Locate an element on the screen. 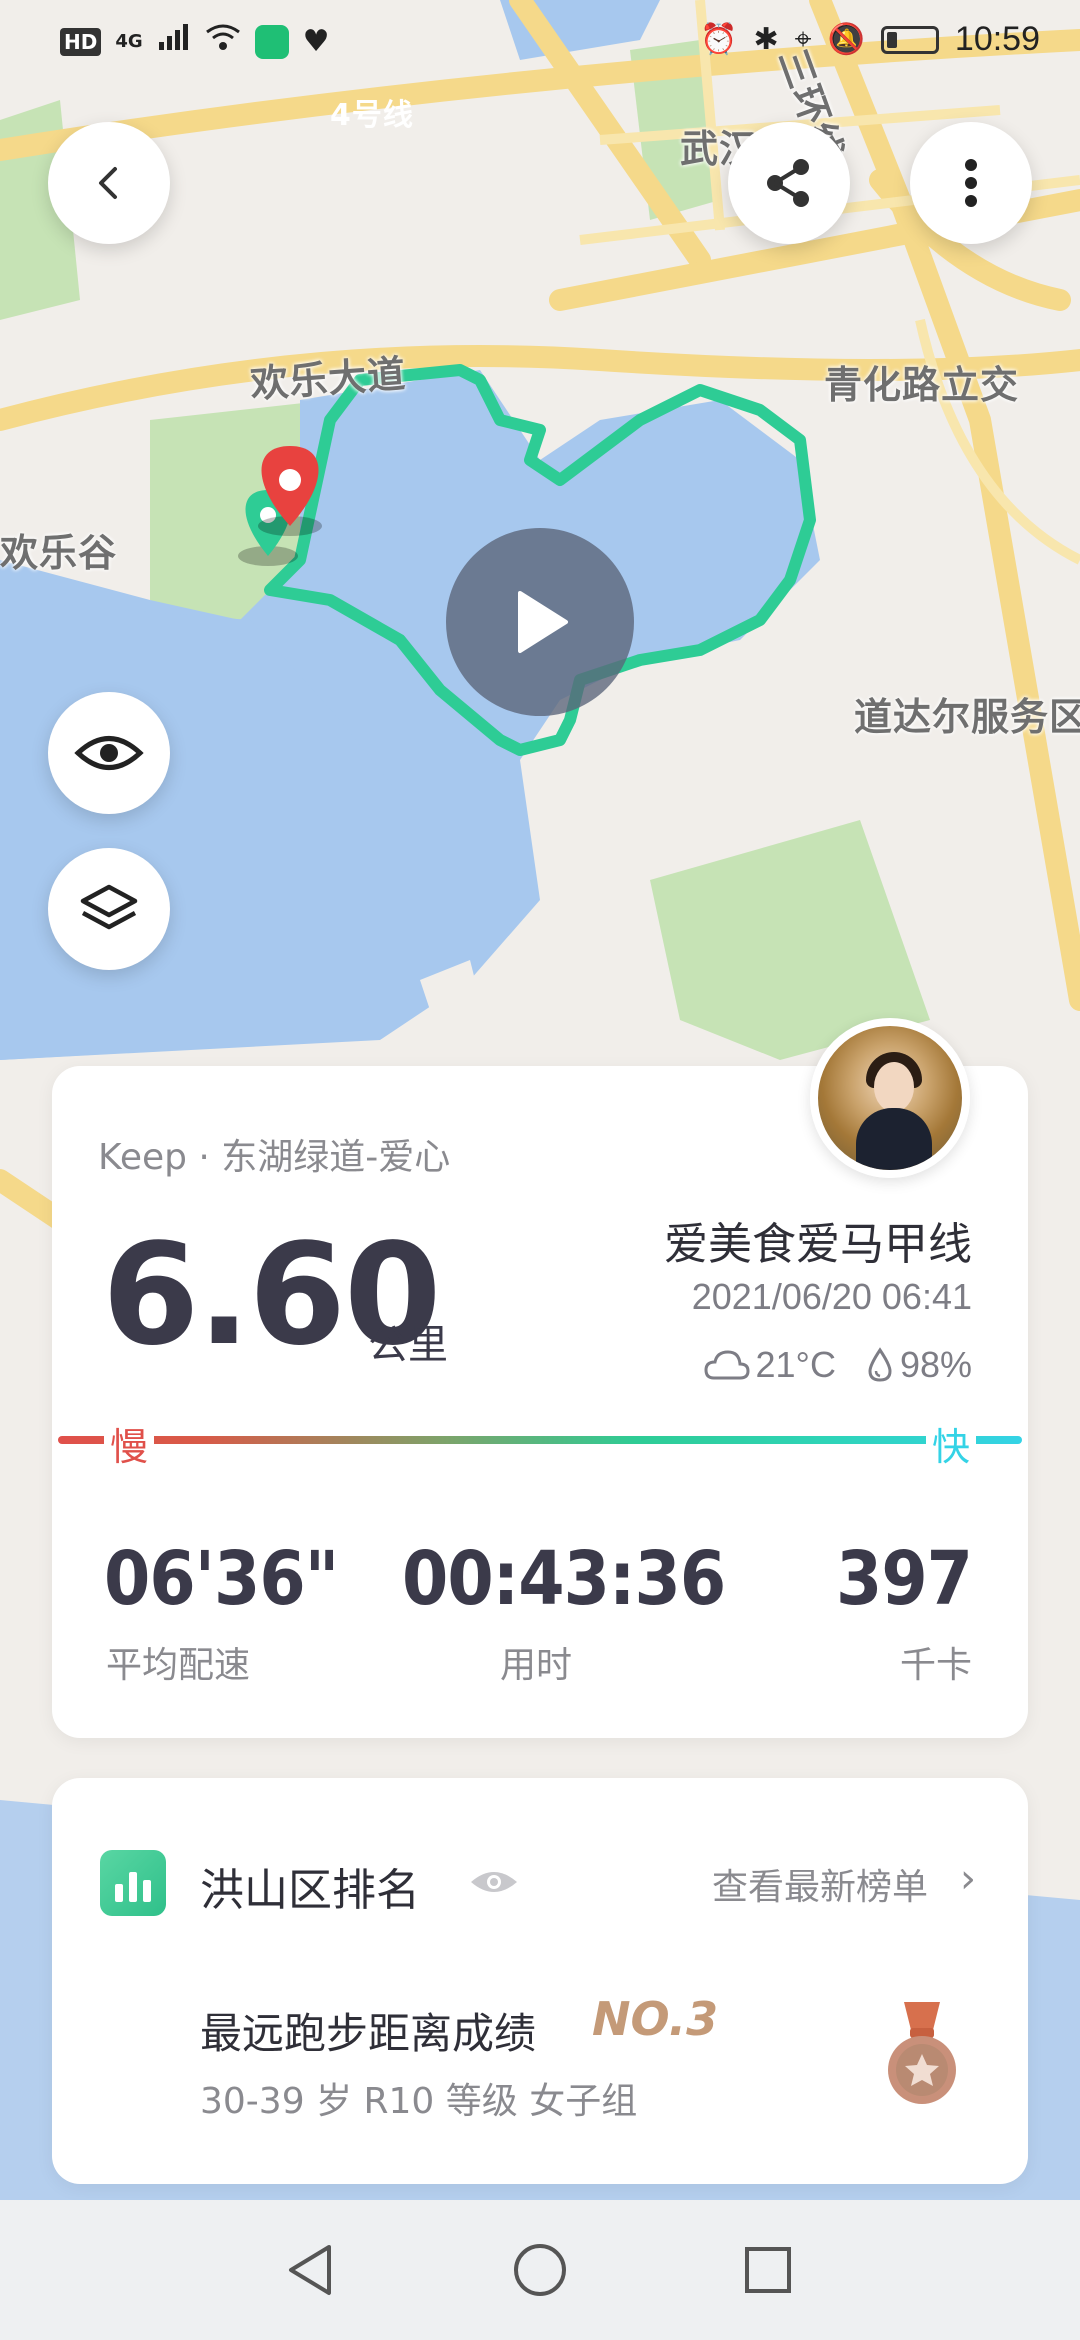  calories-label: 千卡 is located at coordinates (935, 1665).